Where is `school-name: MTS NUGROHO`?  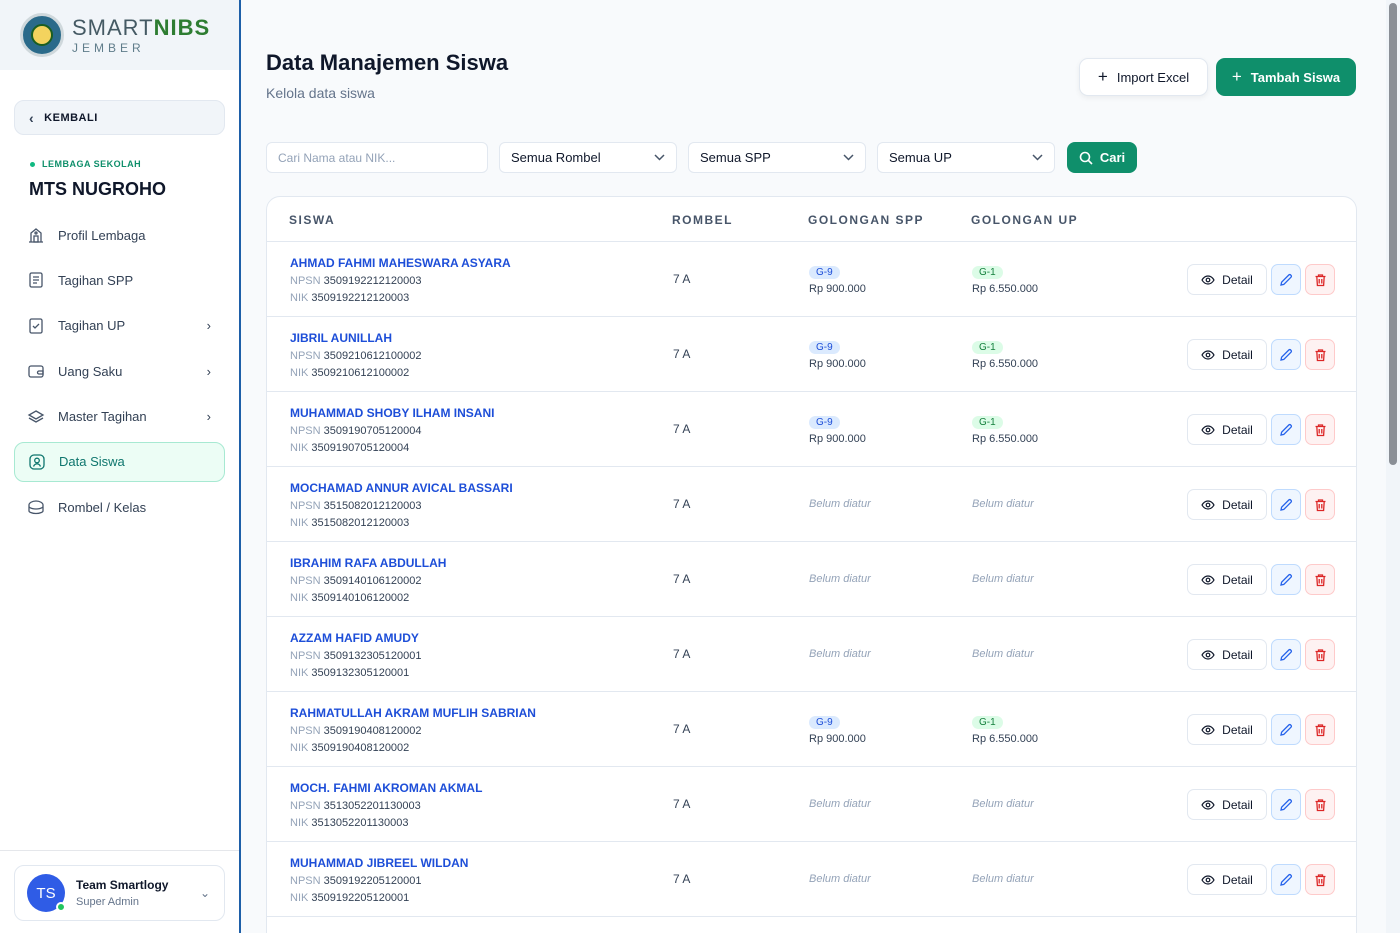
school-name: MTS NUGROHO is located at coordinates (97, 189).